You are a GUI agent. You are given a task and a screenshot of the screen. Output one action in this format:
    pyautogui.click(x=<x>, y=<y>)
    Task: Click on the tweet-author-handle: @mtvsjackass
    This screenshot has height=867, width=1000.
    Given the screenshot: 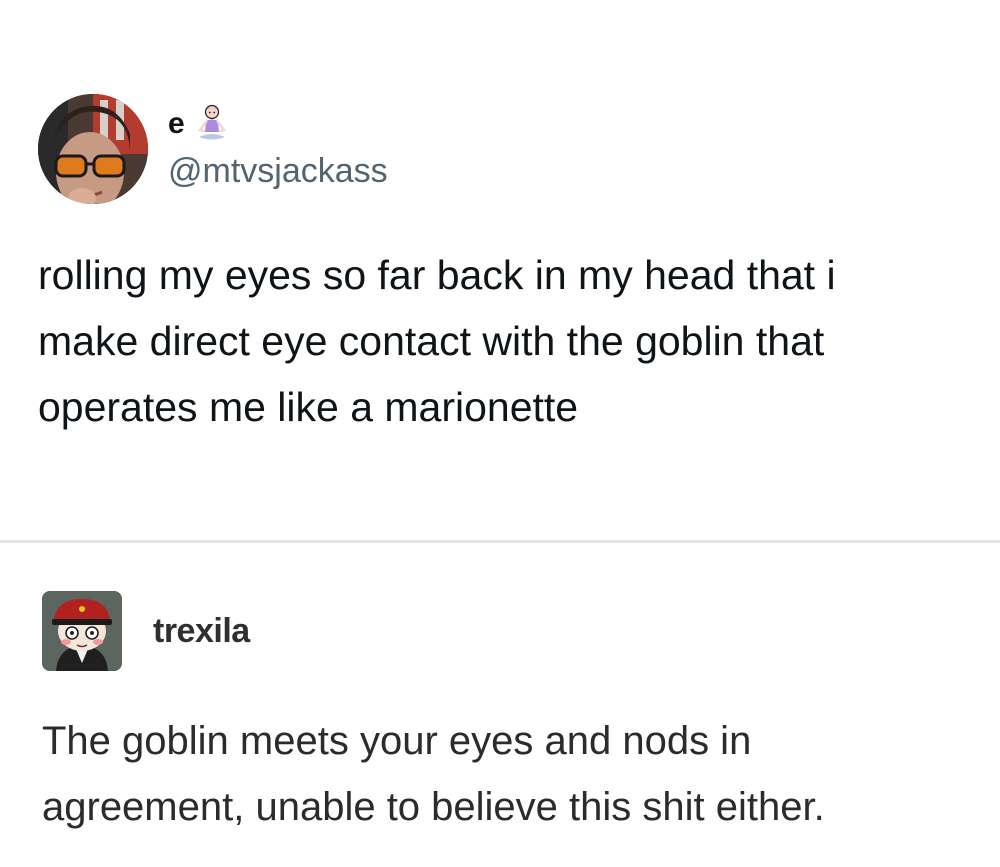 What is the action you would take?
    pyautogui.click(x=278, y=171)
    